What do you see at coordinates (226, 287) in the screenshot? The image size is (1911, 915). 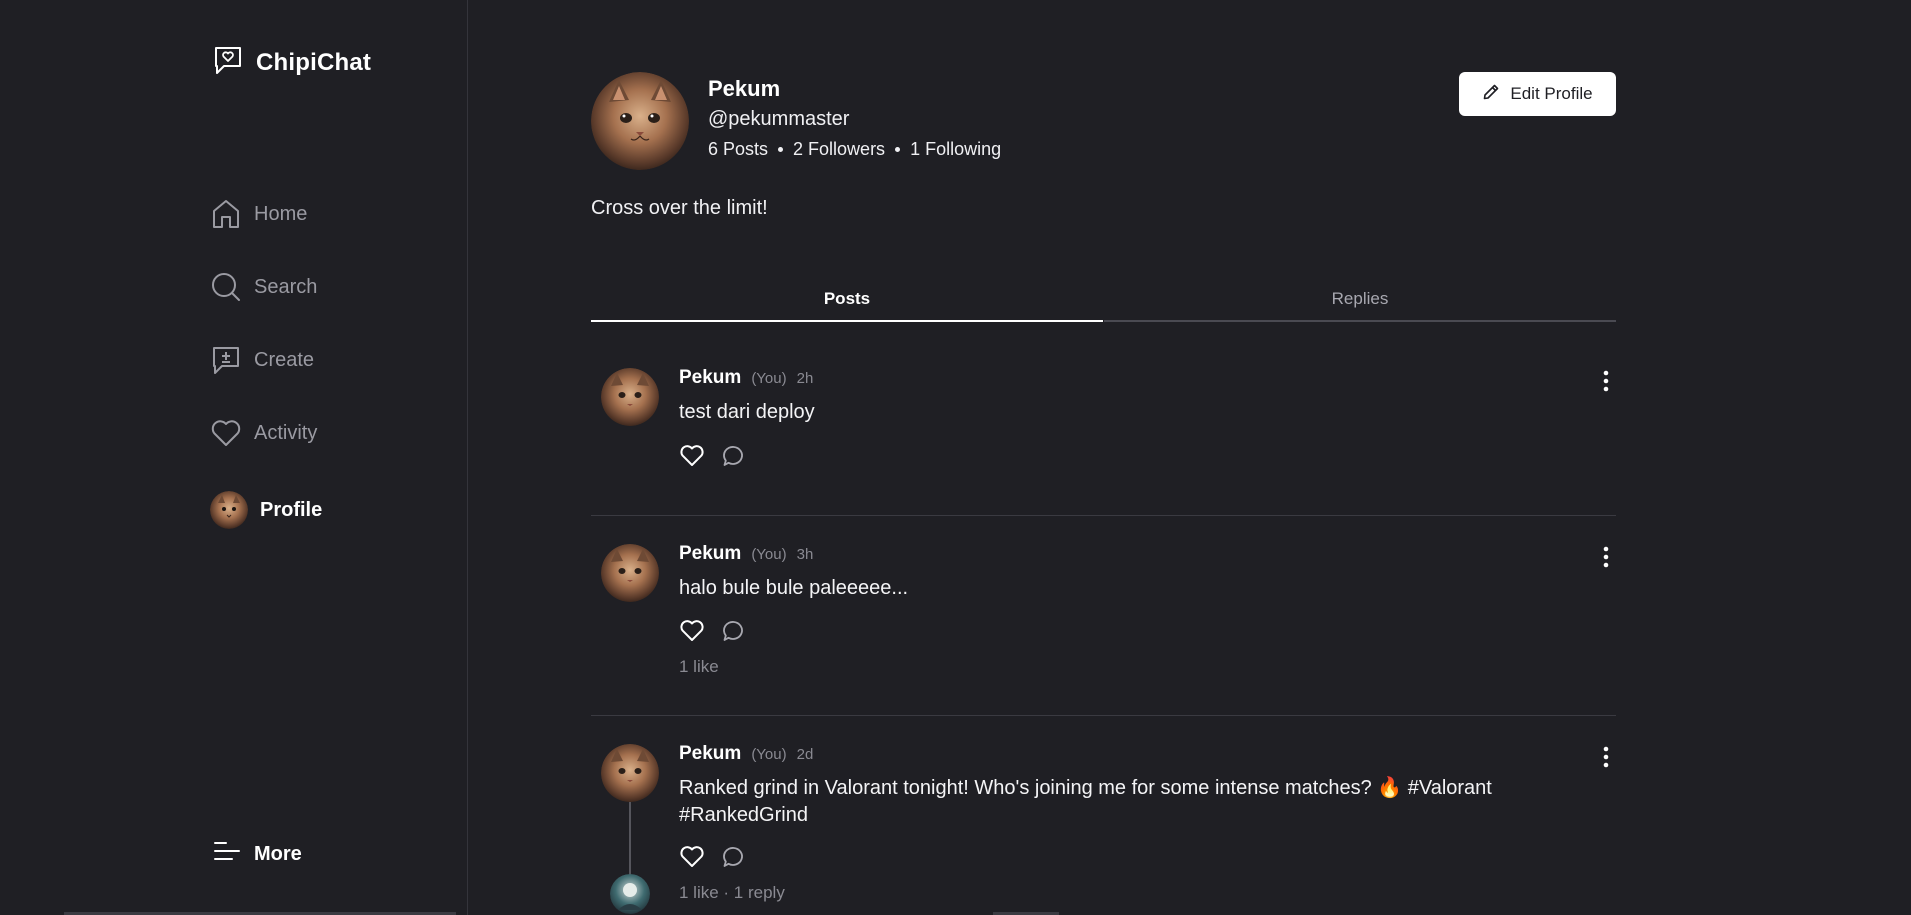 I see `search-icon` at bounding box center [226, 287].